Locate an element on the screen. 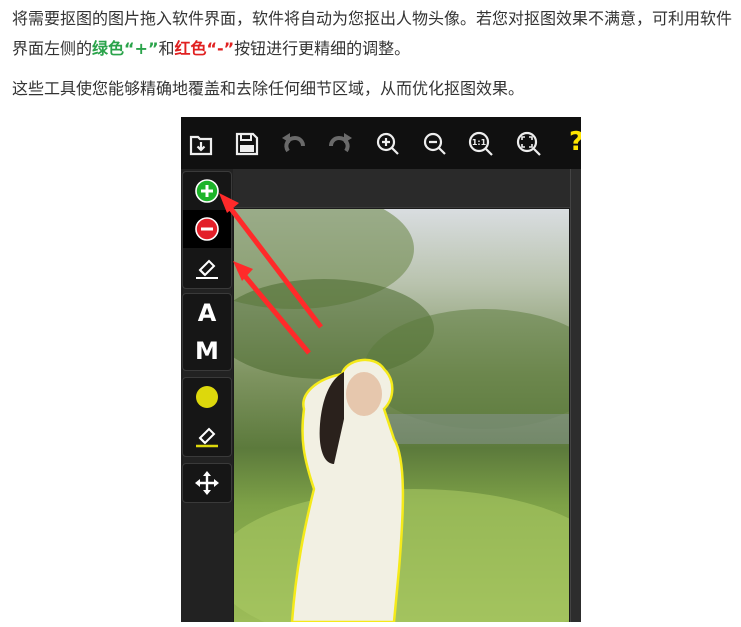 This screenshot has height=627, width=741. intro-text-end: 按钮进行更精细的调整。 is located at coordinates (322, 48).